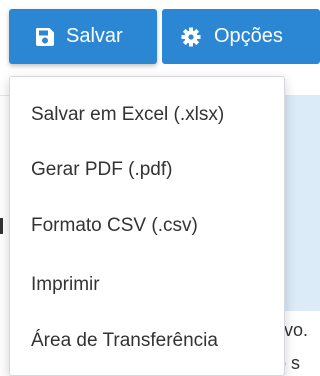  I want to click on menu-item-print: Imprimir, so click(147, 285).